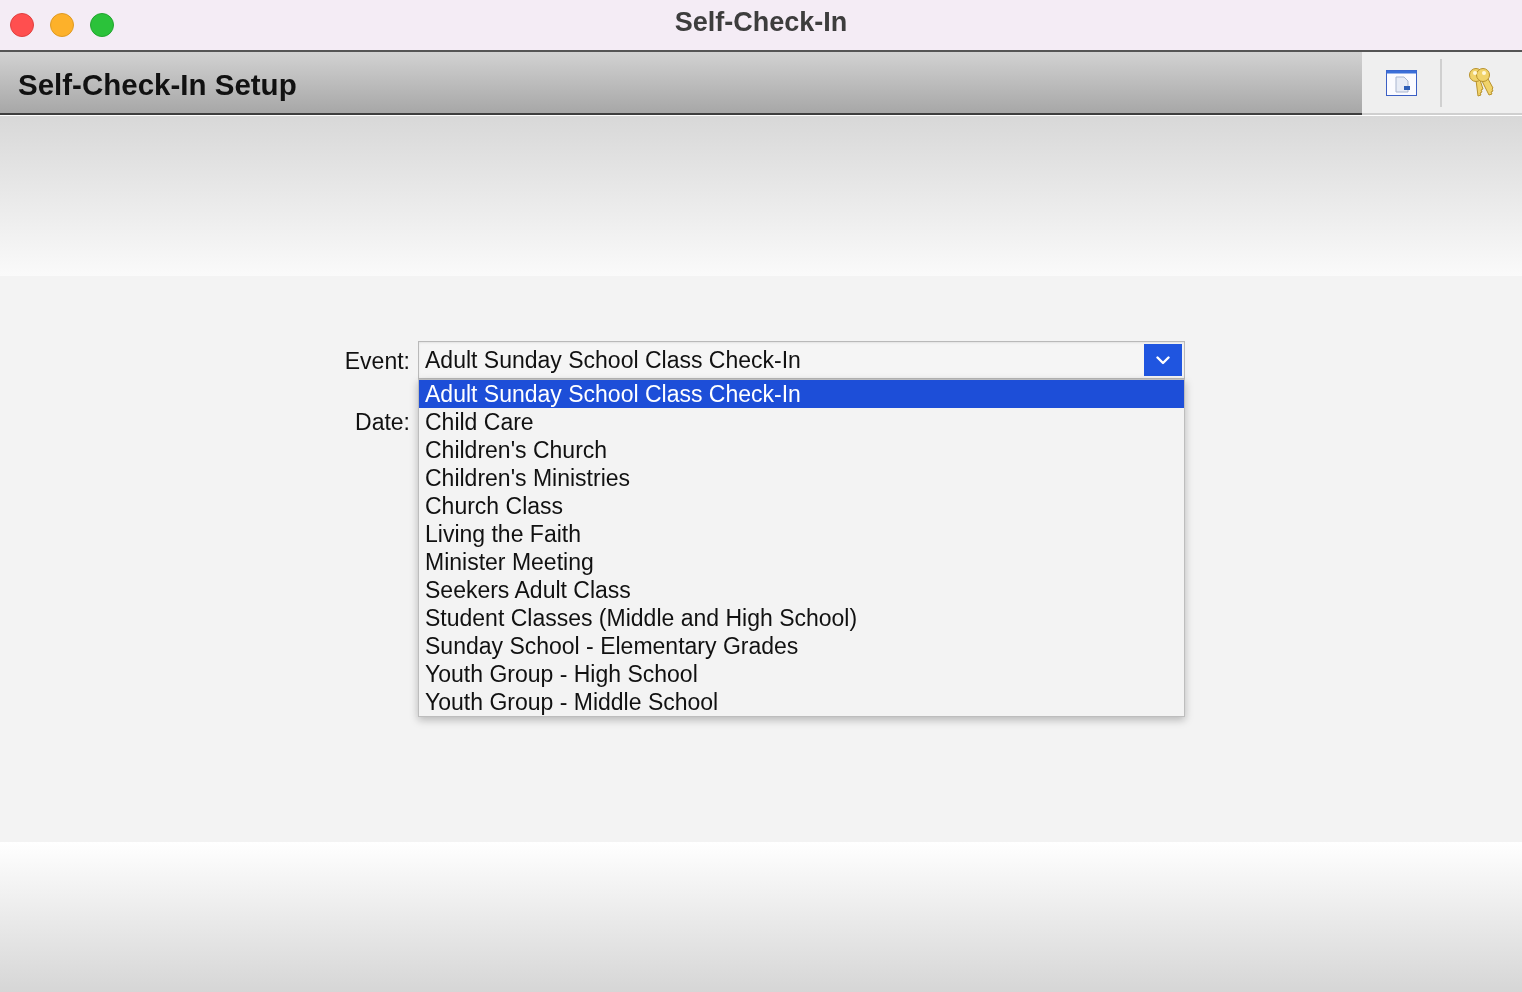  I want to click on dropdown-button, so click(1163, 360).